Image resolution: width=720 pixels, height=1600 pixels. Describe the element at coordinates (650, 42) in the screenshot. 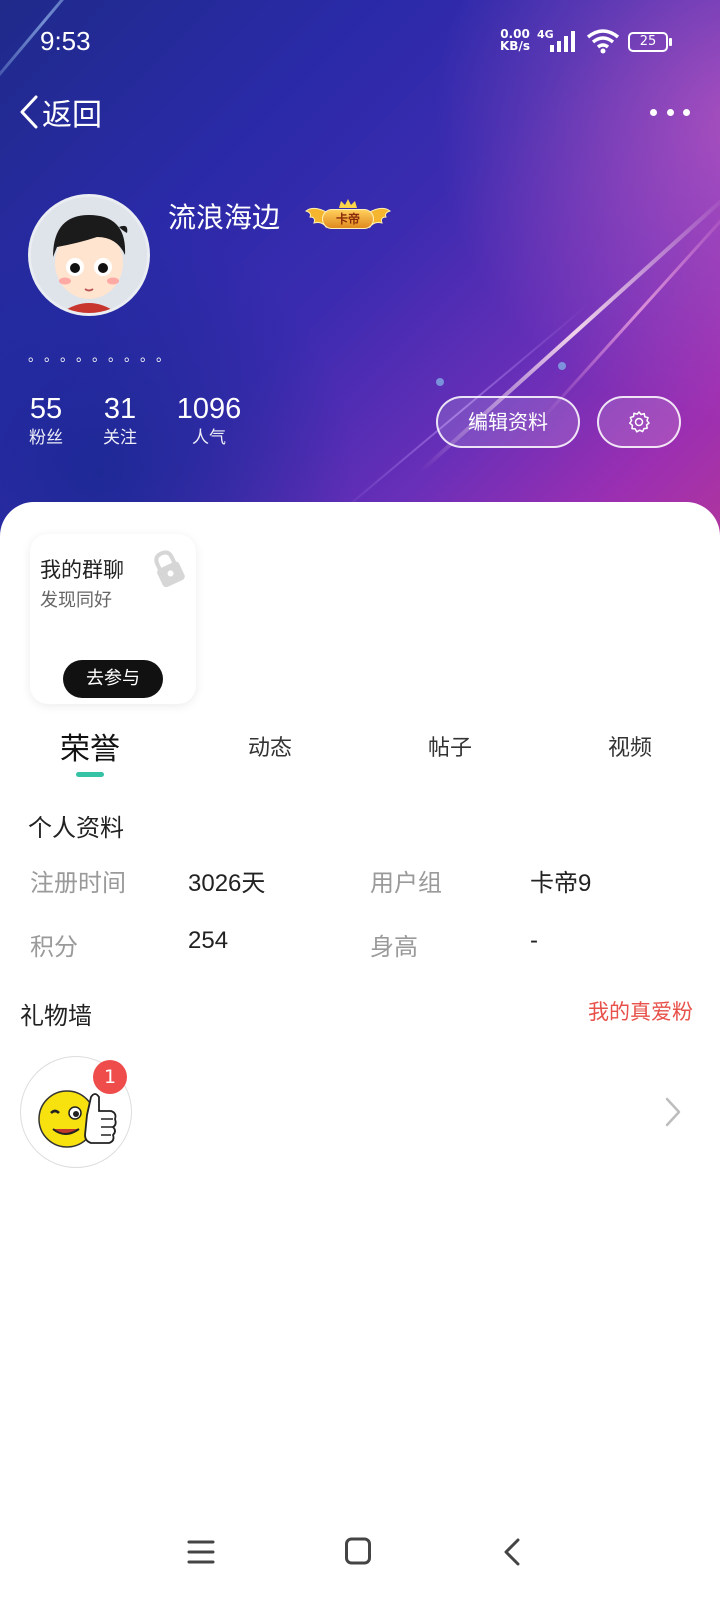

I see `battery-indicator: 25` at that location.